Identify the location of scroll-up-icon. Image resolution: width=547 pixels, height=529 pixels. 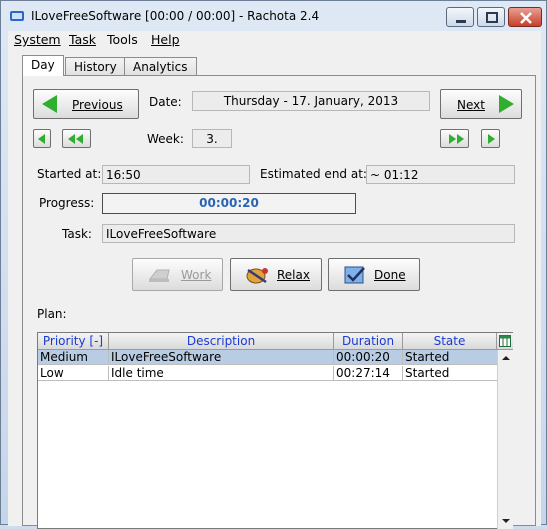
(506, 358).